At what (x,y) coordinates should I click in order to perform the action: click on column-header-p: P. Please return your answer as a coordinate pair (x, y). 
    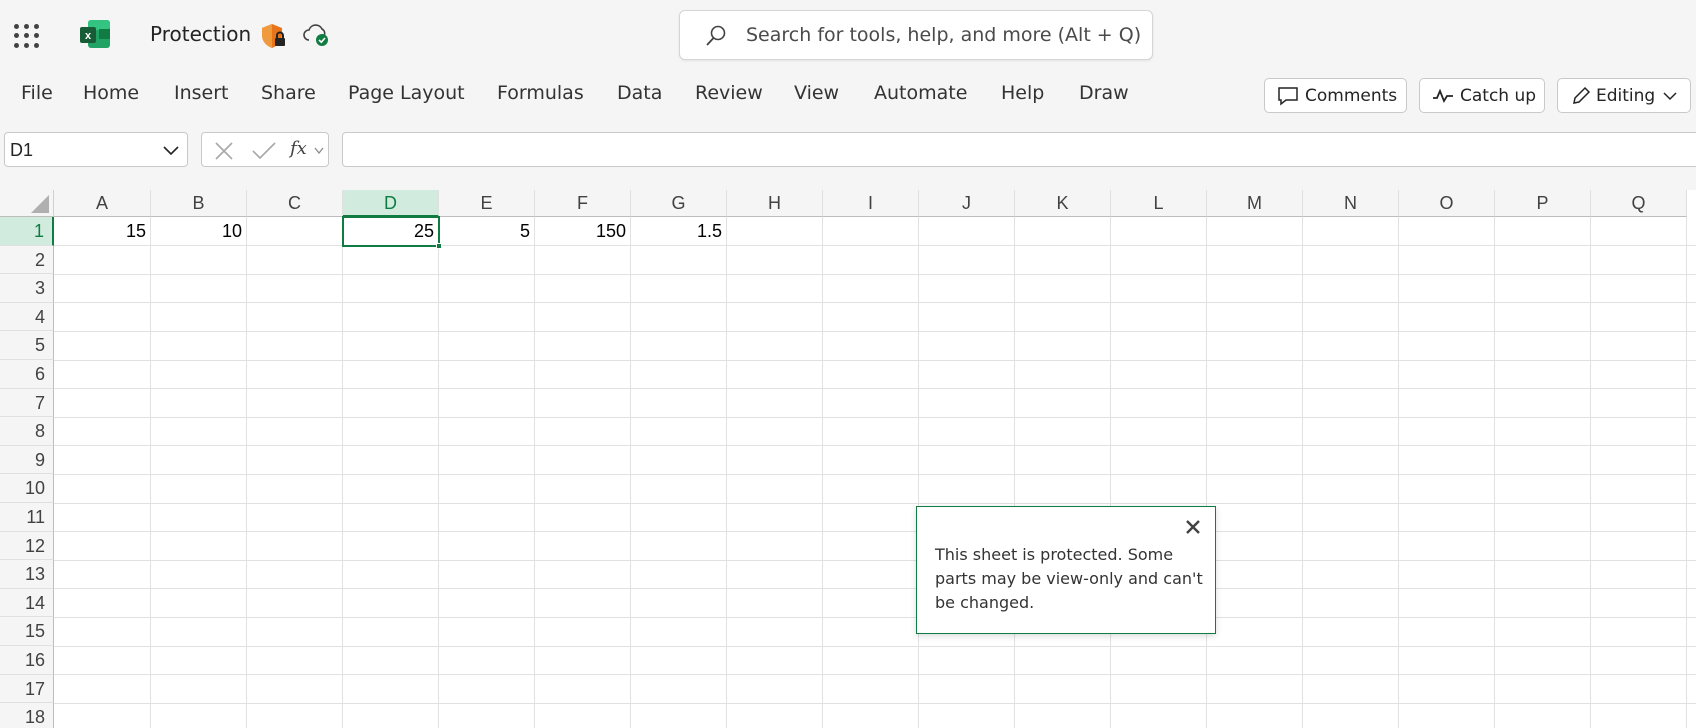
    Looking at the image, I should click on (1543, 203).